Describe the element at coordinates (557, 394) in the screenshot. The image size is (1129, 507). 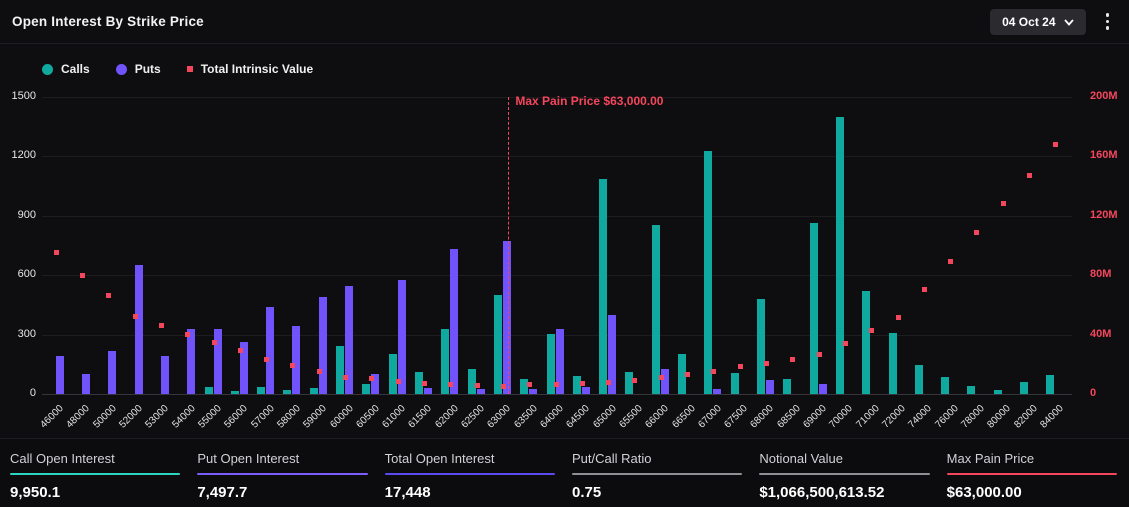
I see `gridline` at that location.